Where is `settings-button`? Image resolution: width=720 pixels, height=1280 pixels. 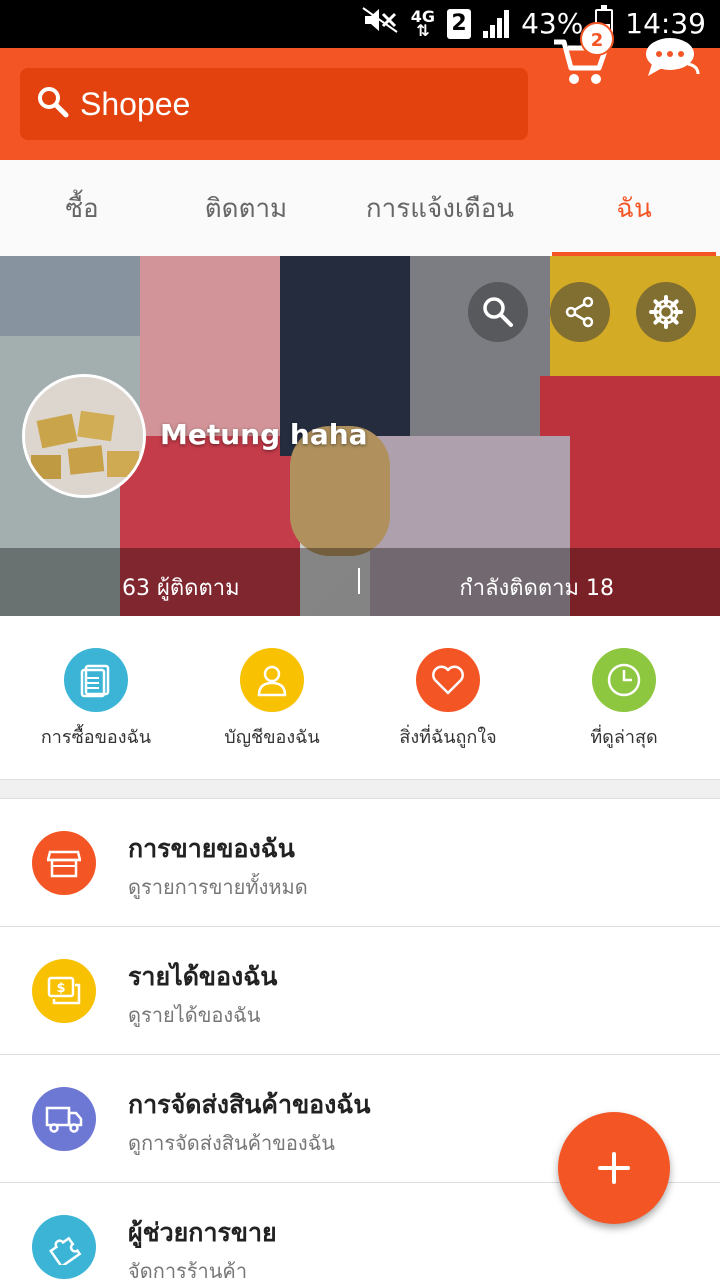 settings-button is located at coordinates (666, 312).